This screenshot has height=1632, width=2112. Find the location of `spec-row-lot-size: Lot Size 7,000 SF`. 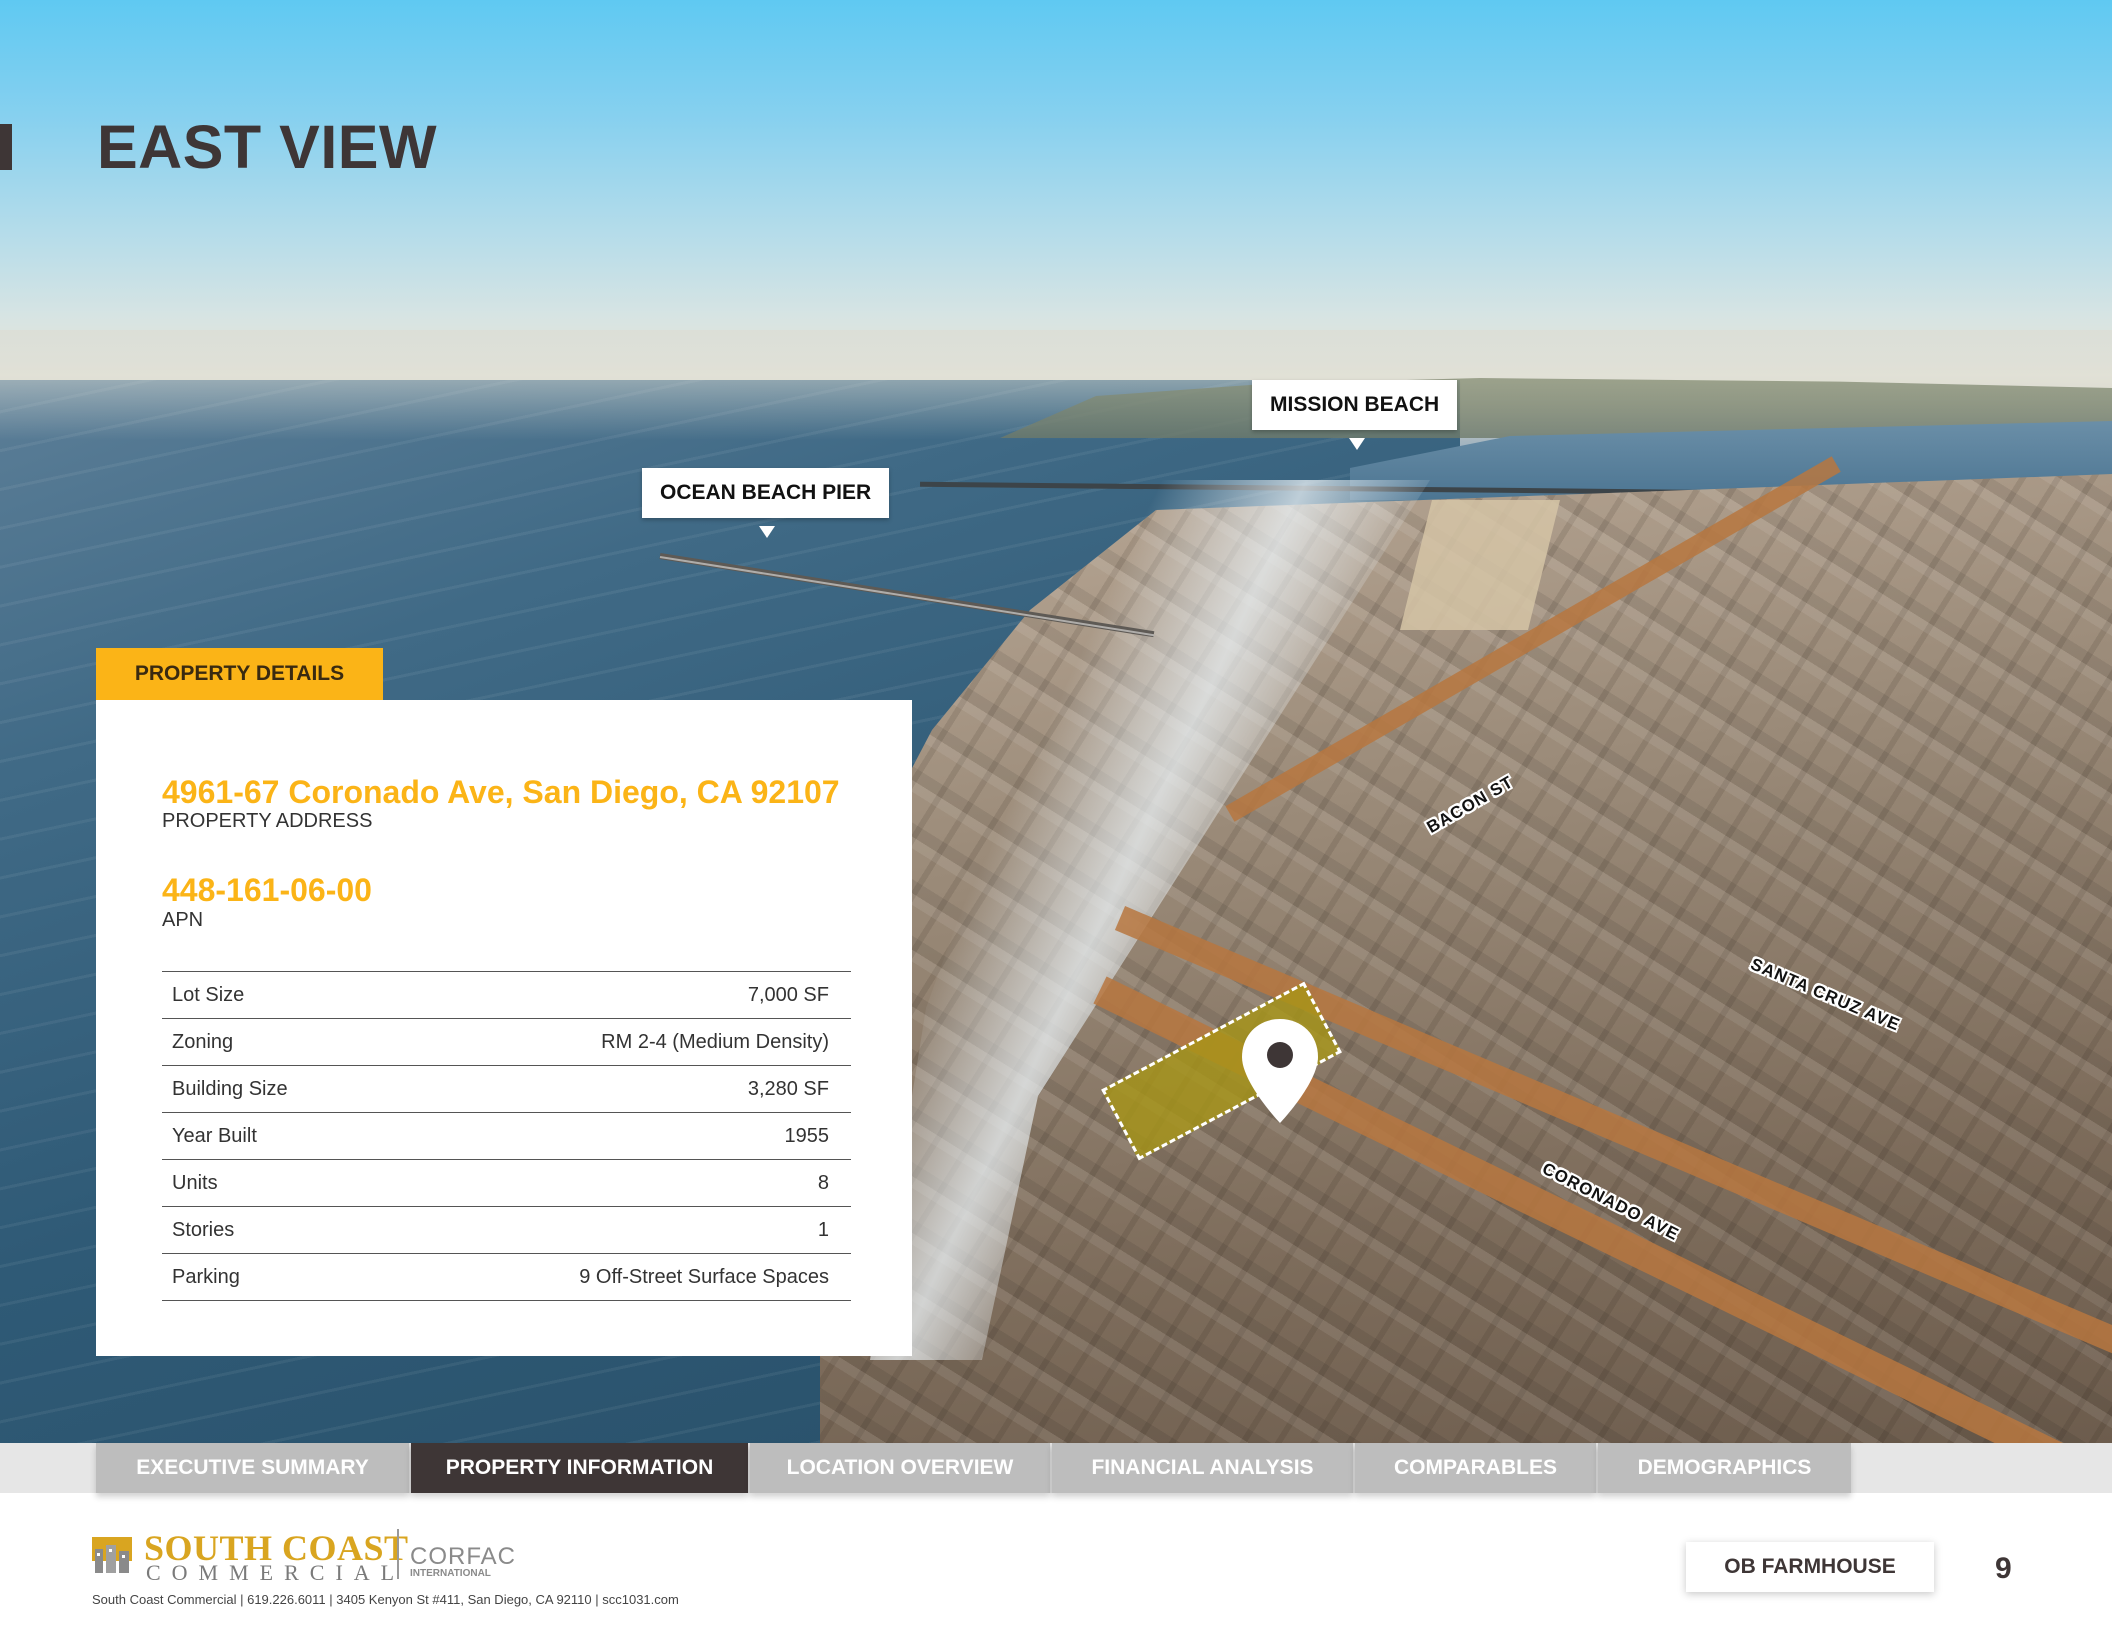

spec-row-lot-size: Lot Size 7,000 SF is located at coordinates (506, 995).